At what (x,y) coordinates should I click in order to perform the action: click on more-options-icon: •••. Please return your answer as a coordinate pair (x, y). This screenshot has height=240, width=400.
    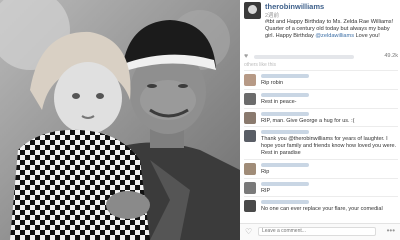
    Looking at the image, I should click on (391, 230).